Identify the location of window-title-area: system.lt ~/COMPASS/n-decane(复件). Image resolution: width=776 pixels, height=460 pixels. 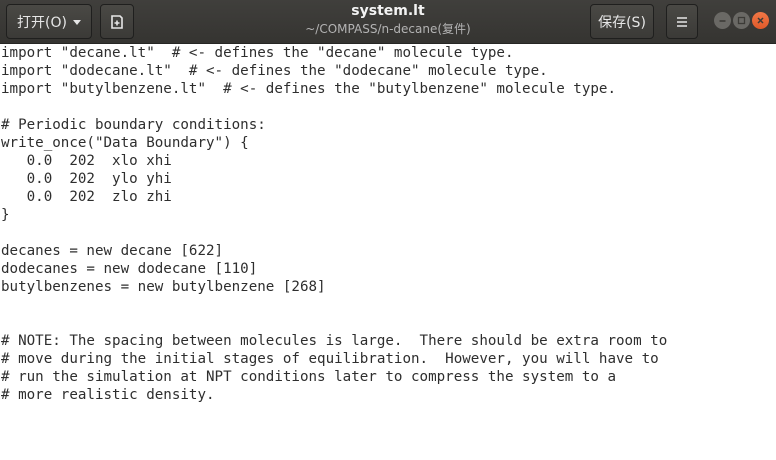
(388, 20).